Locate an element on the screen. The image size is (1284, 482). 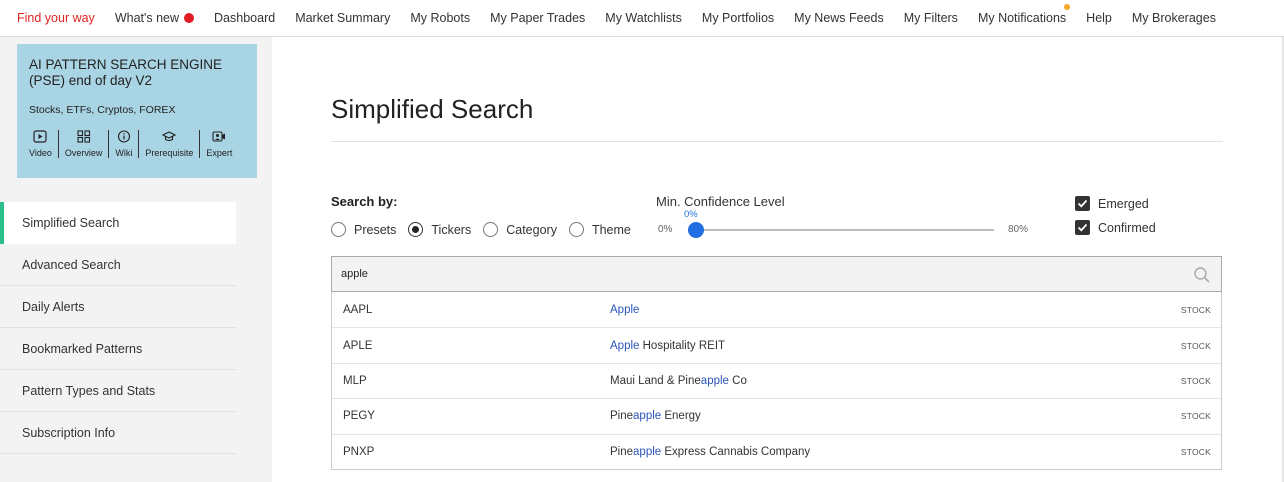
table-row: MLP Maui Land & Pineapple Co STOCK is located at coordinates (776, 380).